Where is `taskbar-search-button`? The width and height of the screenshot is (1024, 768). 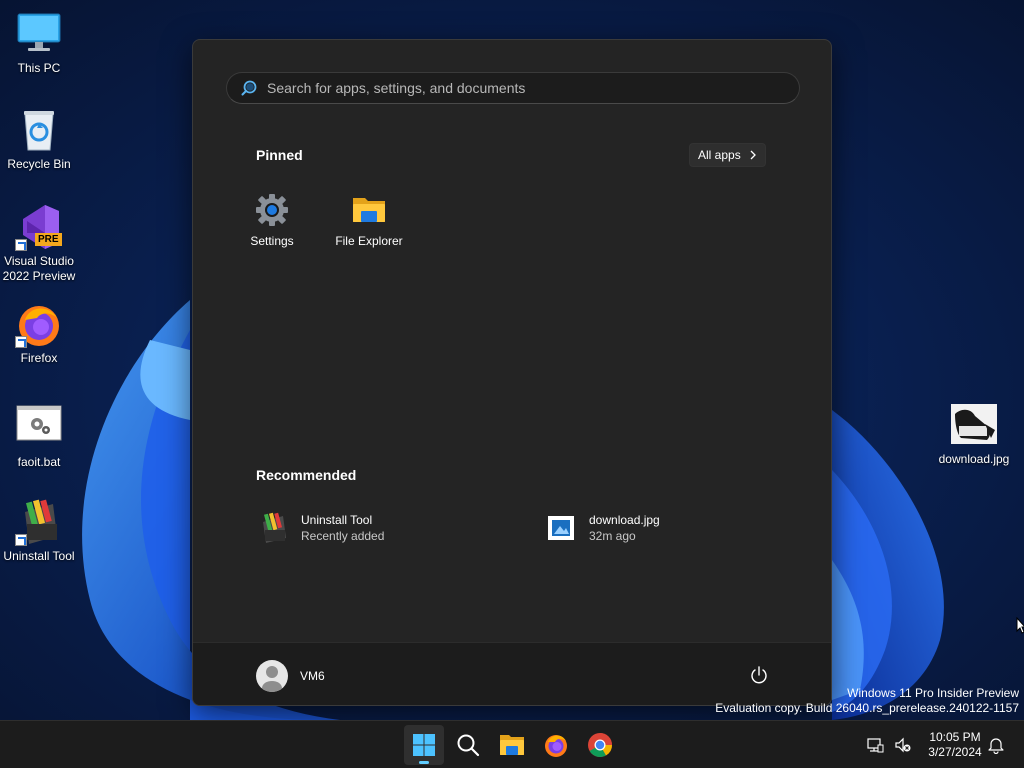
taskbar-search-button is located at coordinates (468, 745).